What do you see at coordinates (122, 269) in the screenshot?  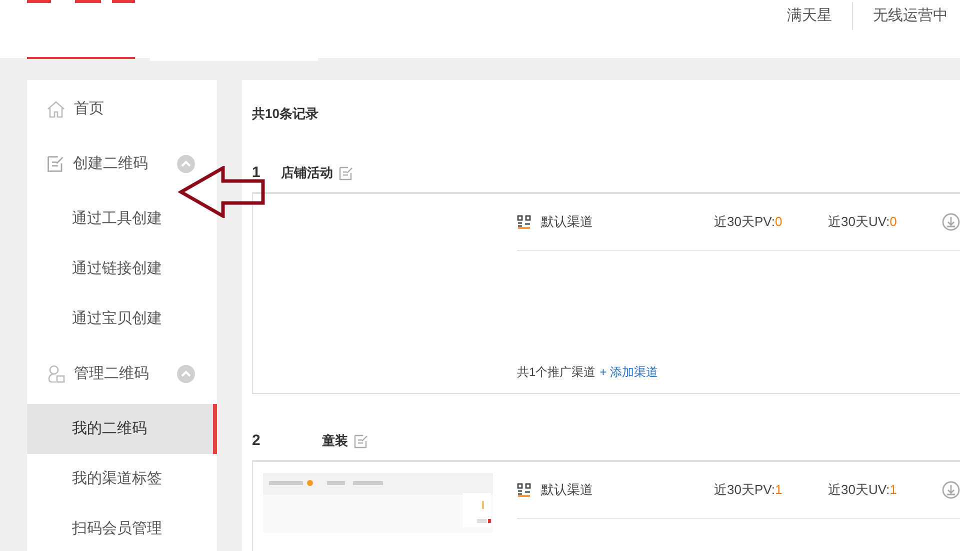 I see `submenu-item: 通过链接创建` at bounding box center [122, 269].